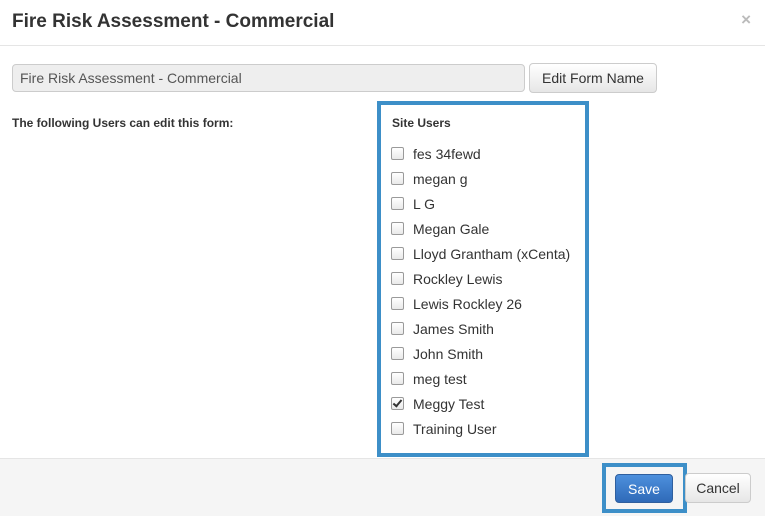  Describe the element at coordinates (453, 328) in the screenshot. I see `user-name-label: James Smith` at that location.